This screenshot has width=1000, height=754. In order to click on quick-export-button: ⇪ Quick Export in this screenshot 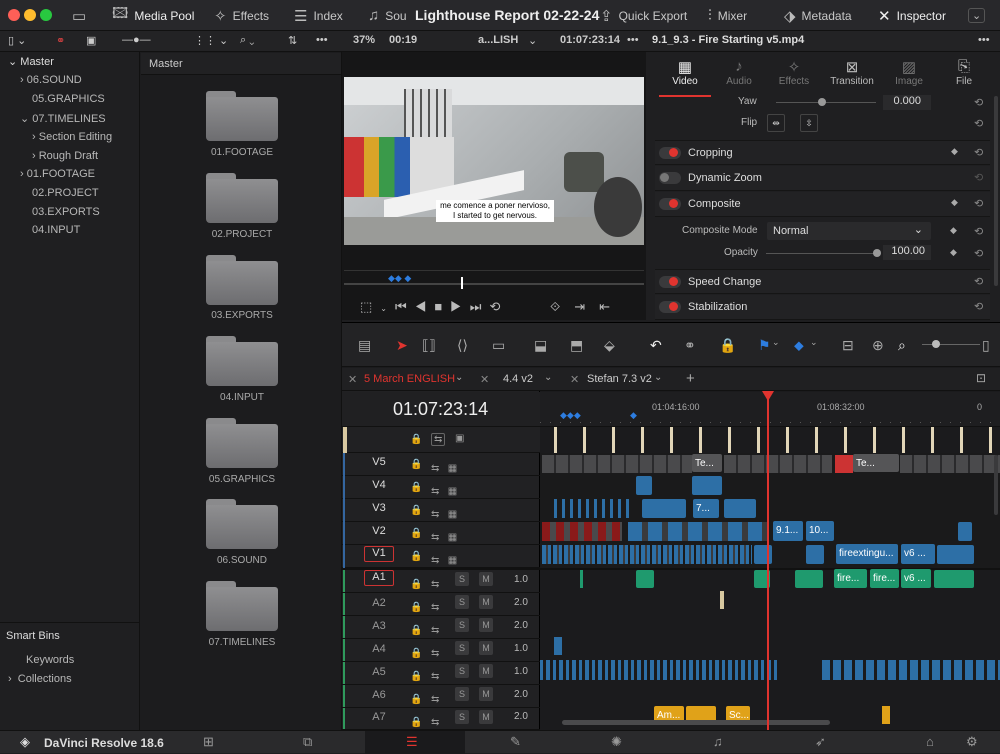, I will do `click(643, 15)`.